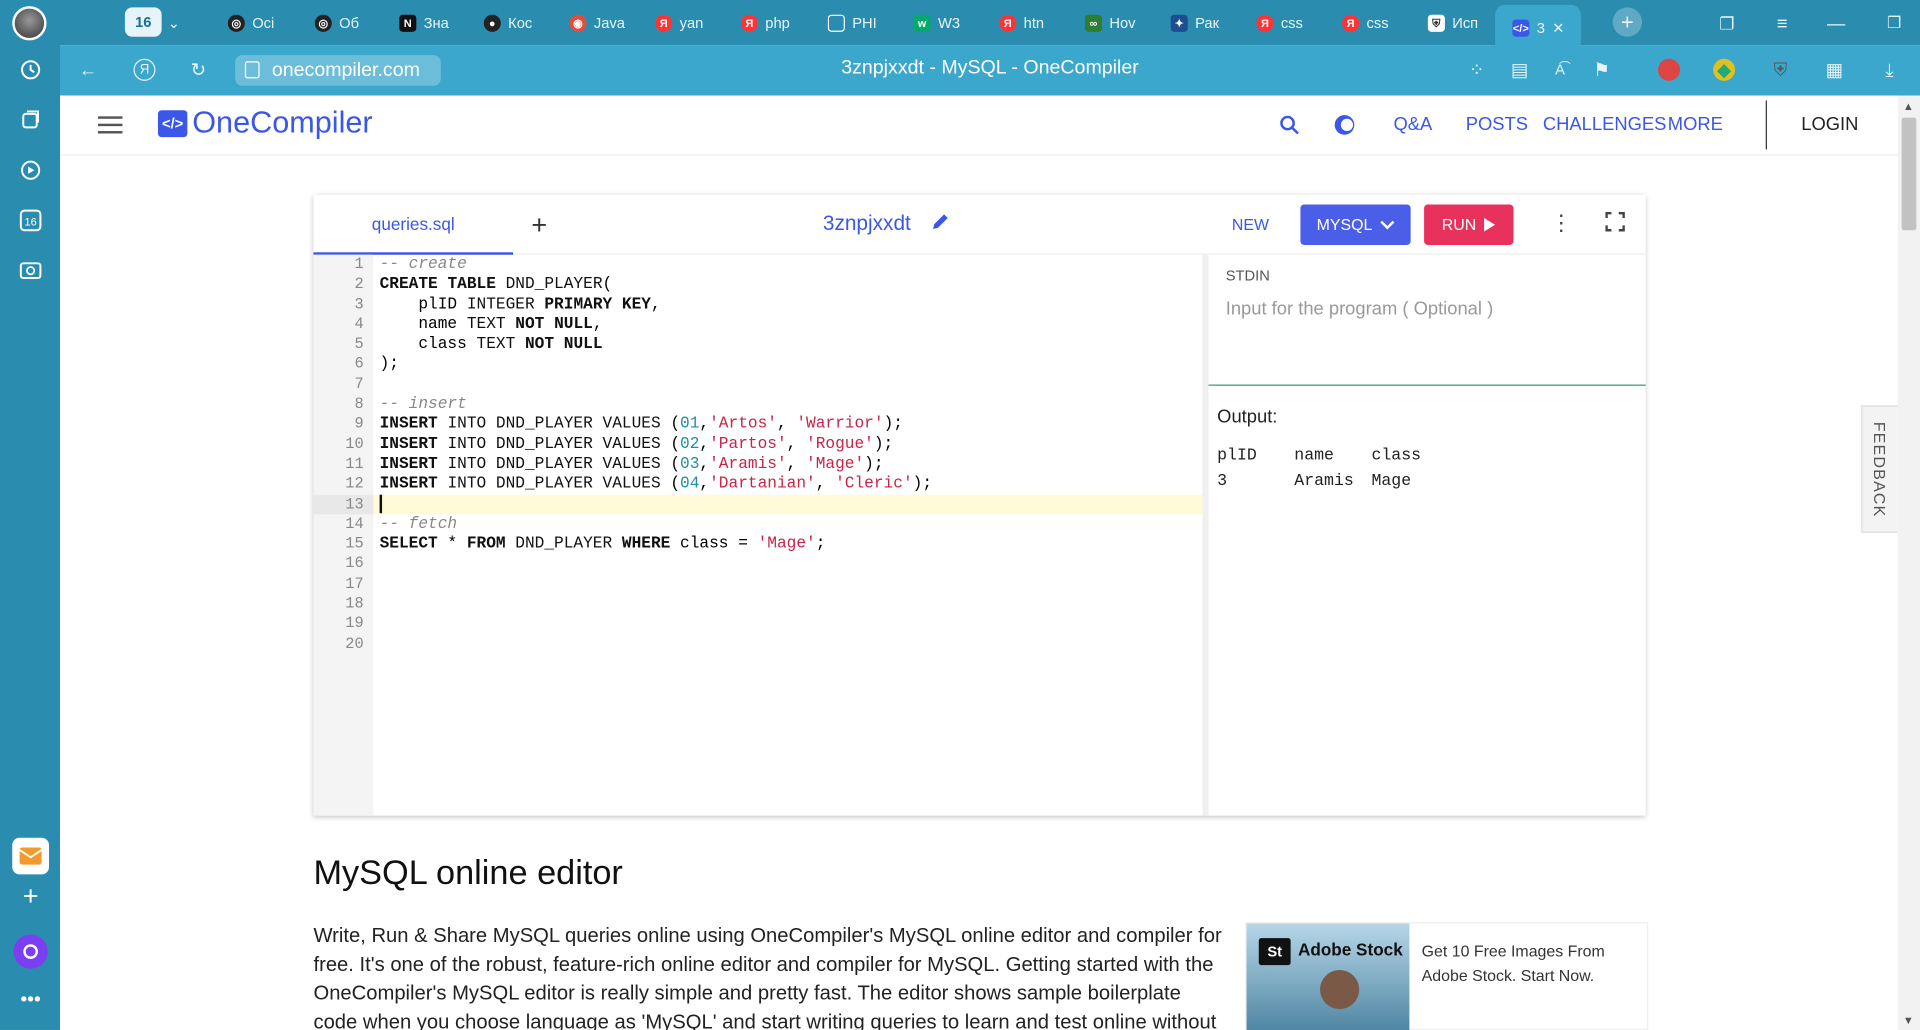 The width and height of the screenshot is (1920, 1030). Describe the element at coordinates (1359, 309) in the screenshot. I see `stdin-input: Input for the program ( Optional )` at that location.